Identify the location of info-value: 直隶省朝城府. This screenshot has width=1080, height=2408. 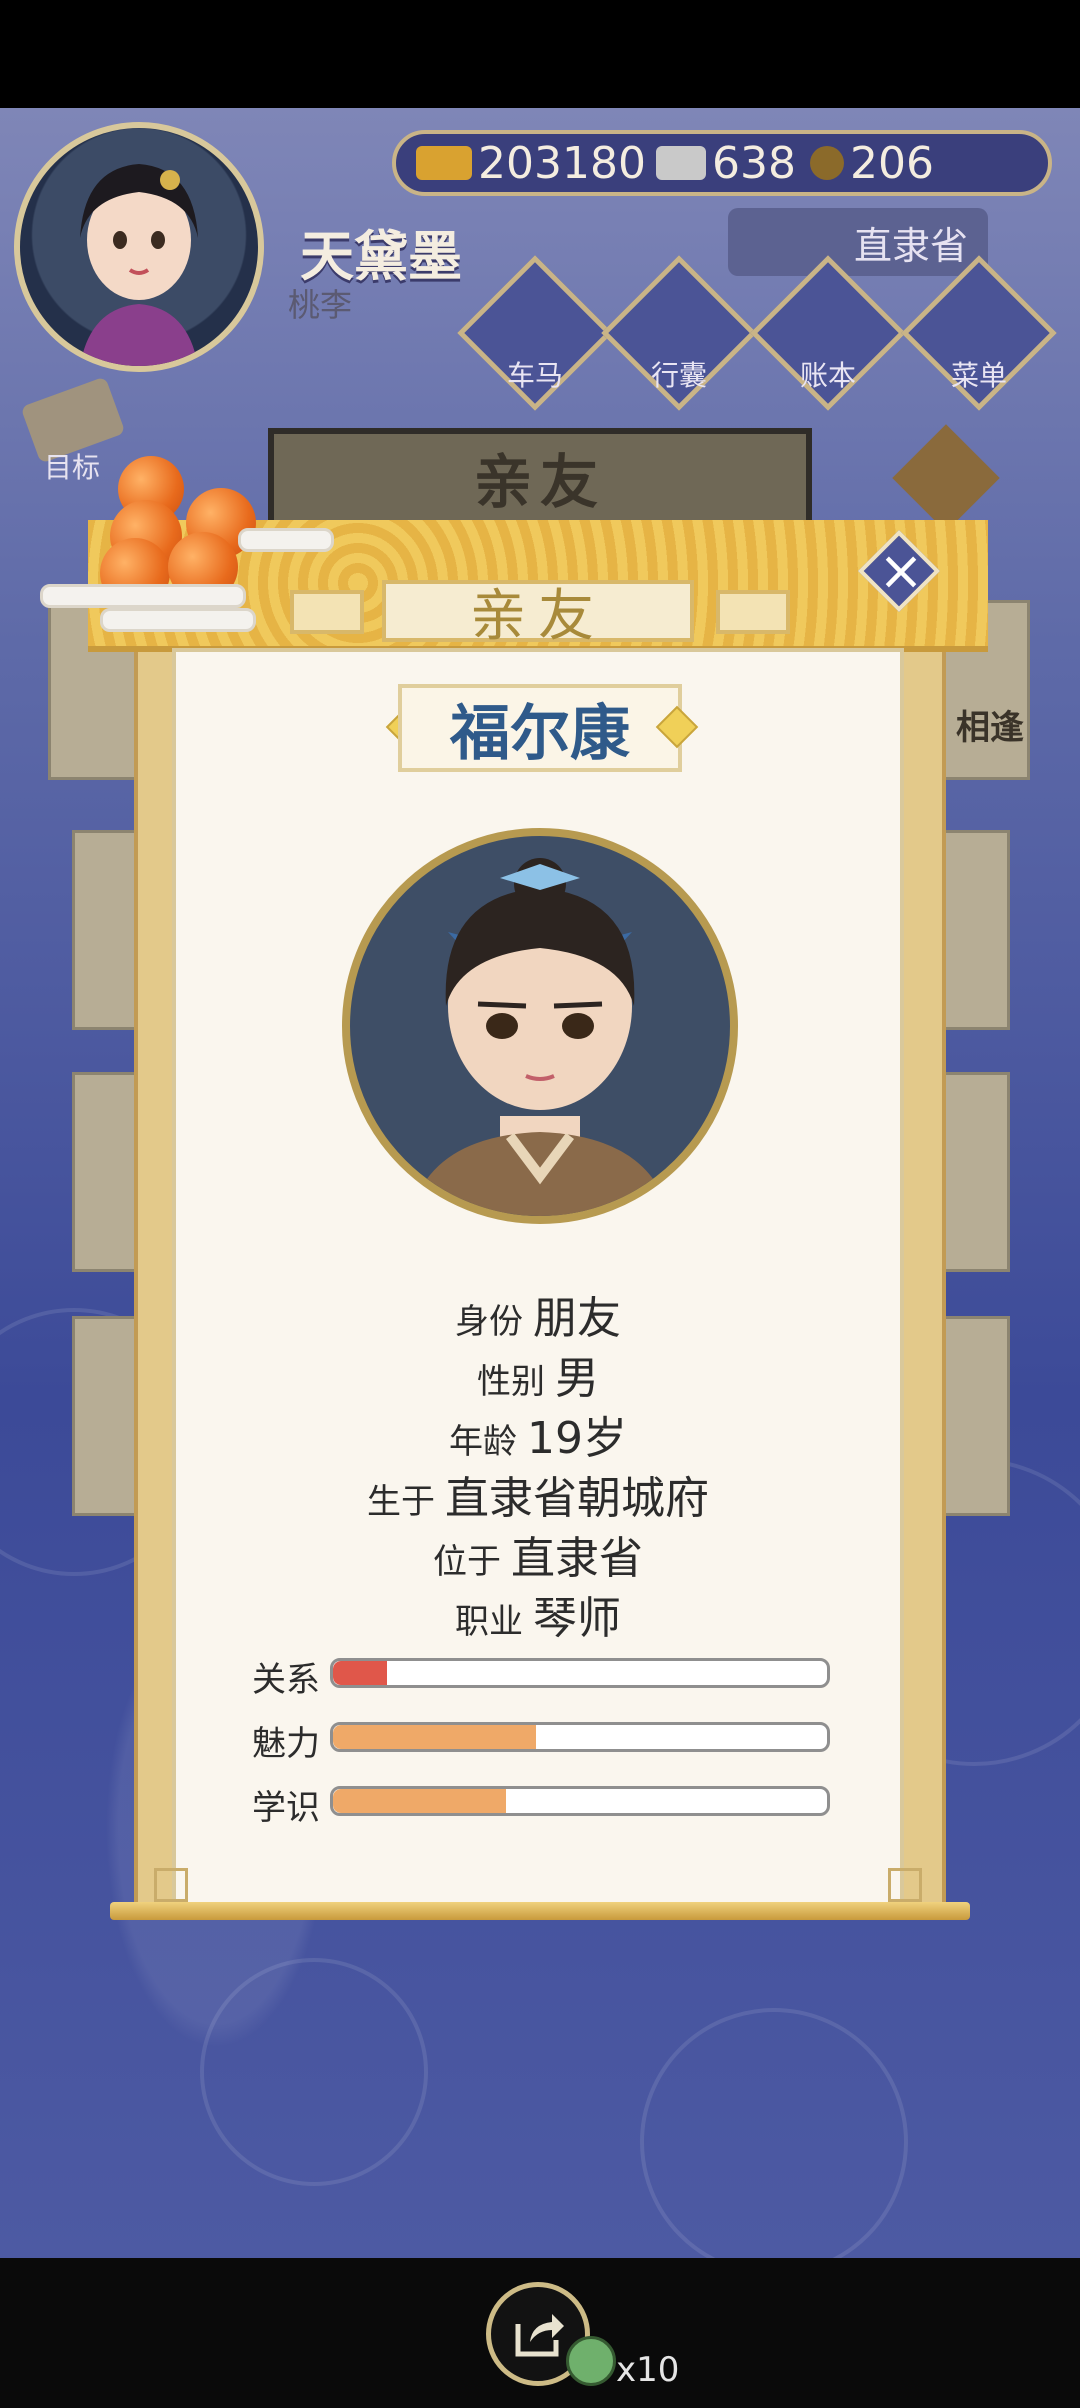
(577, 1498).